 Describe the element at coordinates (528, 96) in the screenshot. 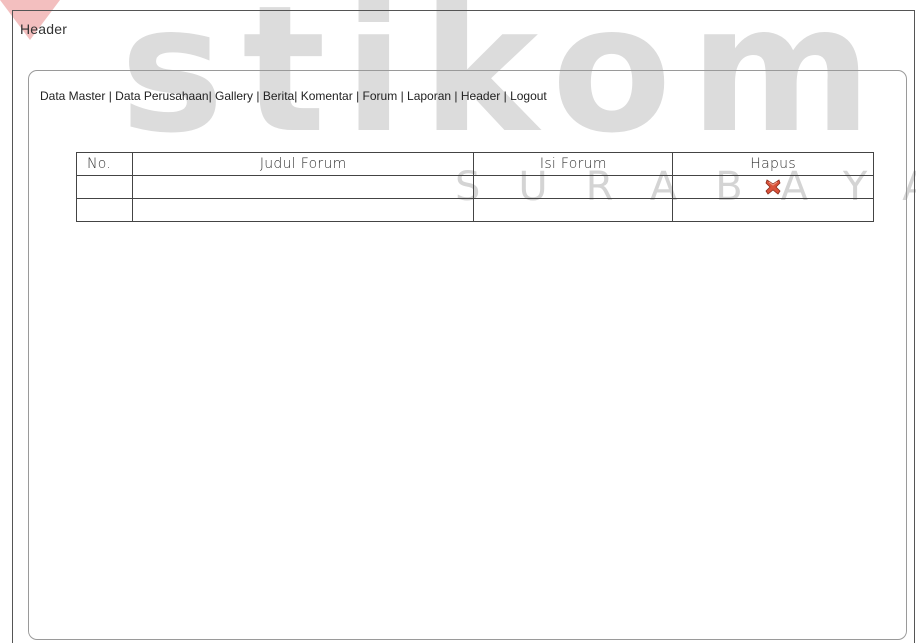

I see `nav-item-logout: Logout` at that location.